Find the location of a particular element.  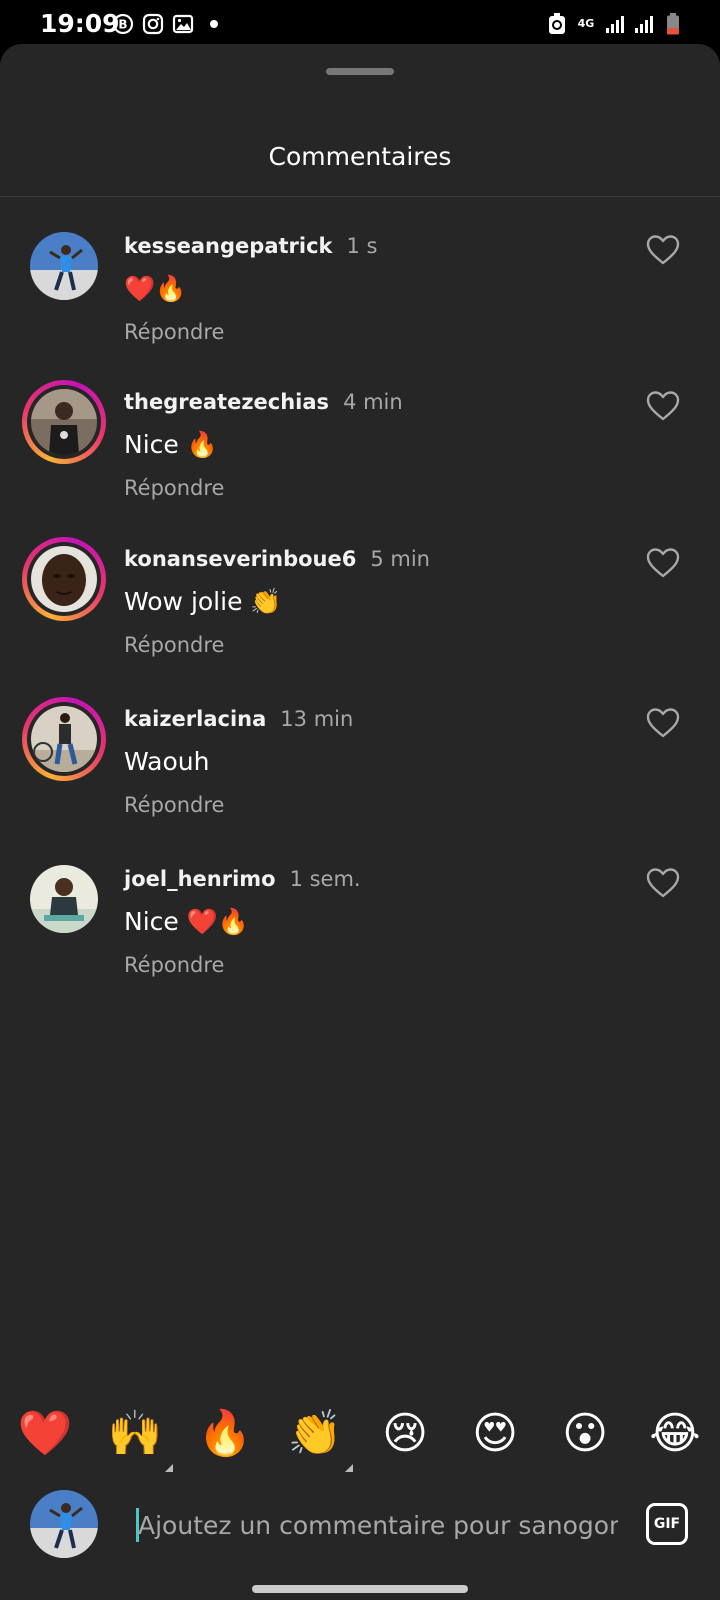

emoji-clapping-button: 👏 is located at coordinates (319, 1438).